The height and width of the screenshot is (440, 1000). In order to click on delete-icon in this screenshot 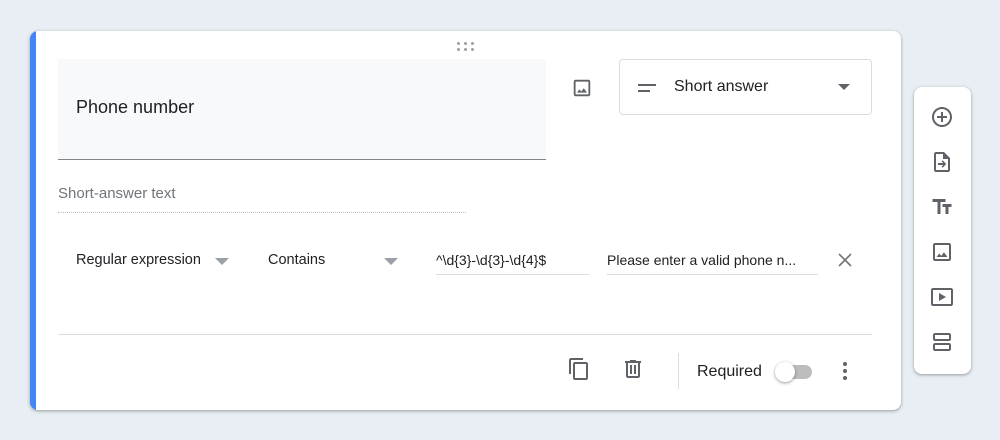, I will do `click(633, 369)`.